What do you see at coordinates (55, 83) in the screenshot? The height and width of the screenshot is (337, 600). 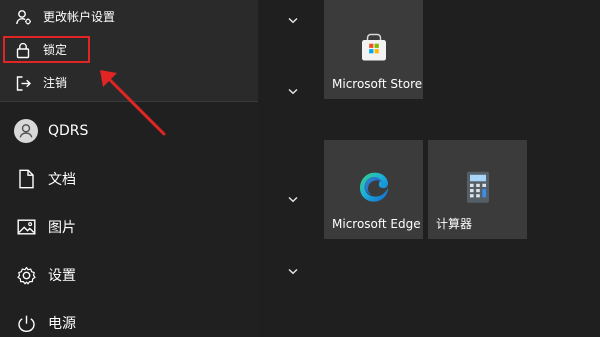 I see `sign-out-label: 注销` at bounding box center [55, 83].